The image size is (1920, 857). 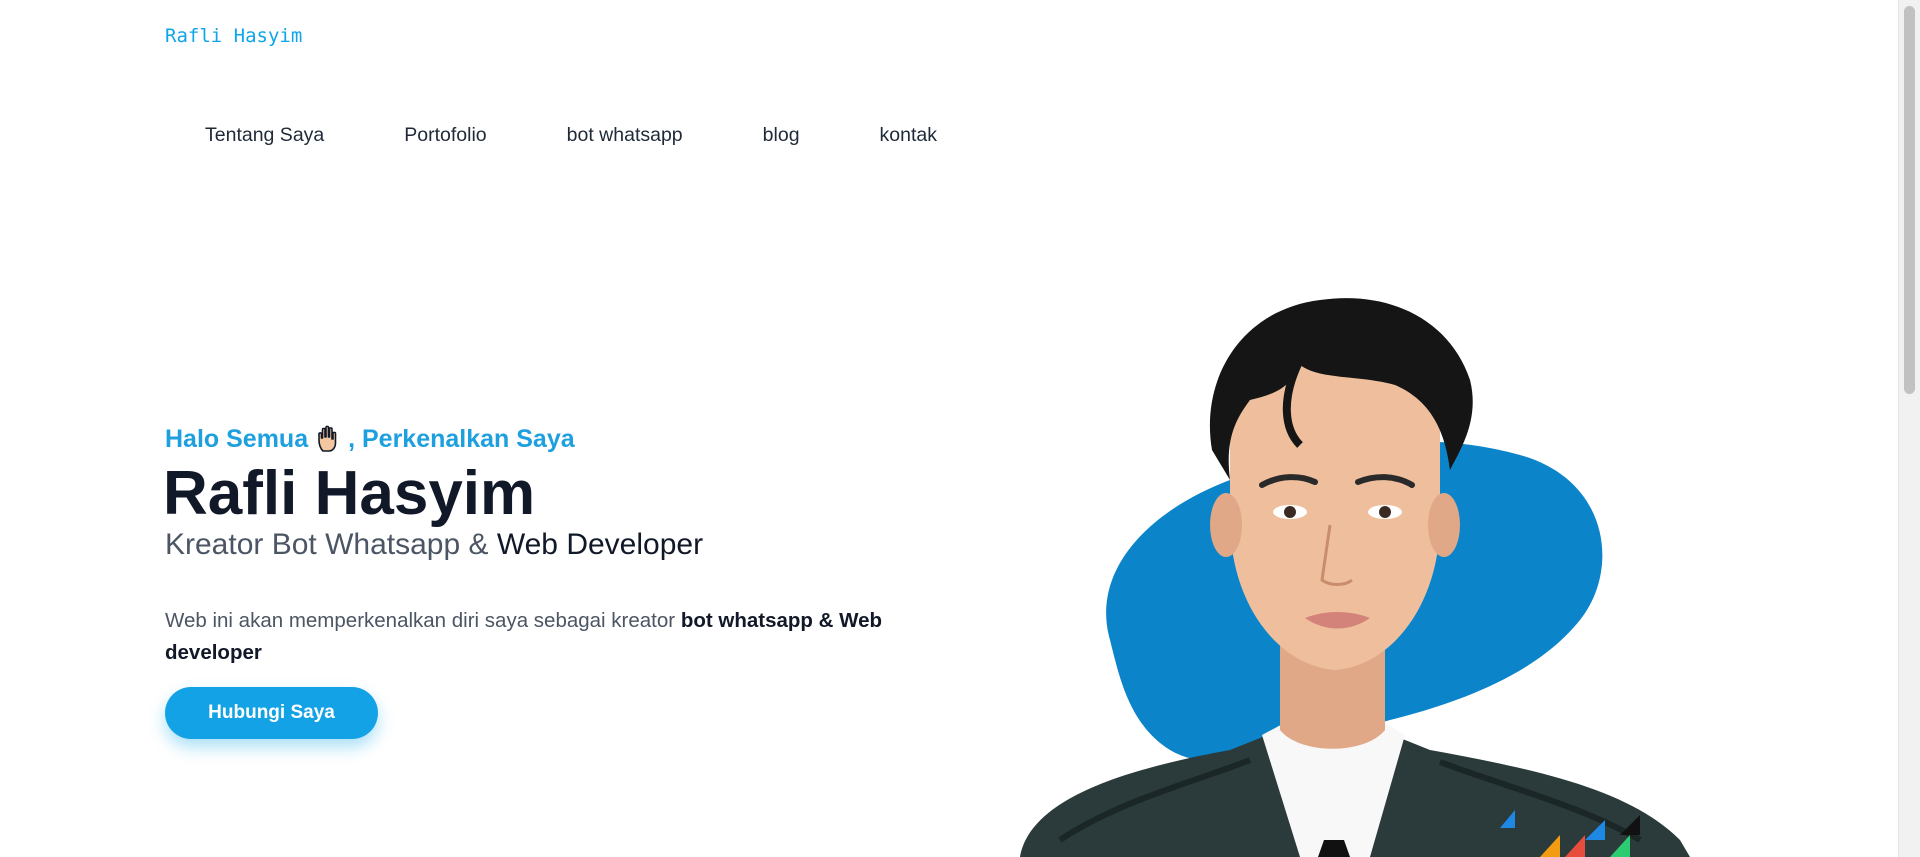 I want to click on vertical-scrollbar, so click(x=1909, y=428).